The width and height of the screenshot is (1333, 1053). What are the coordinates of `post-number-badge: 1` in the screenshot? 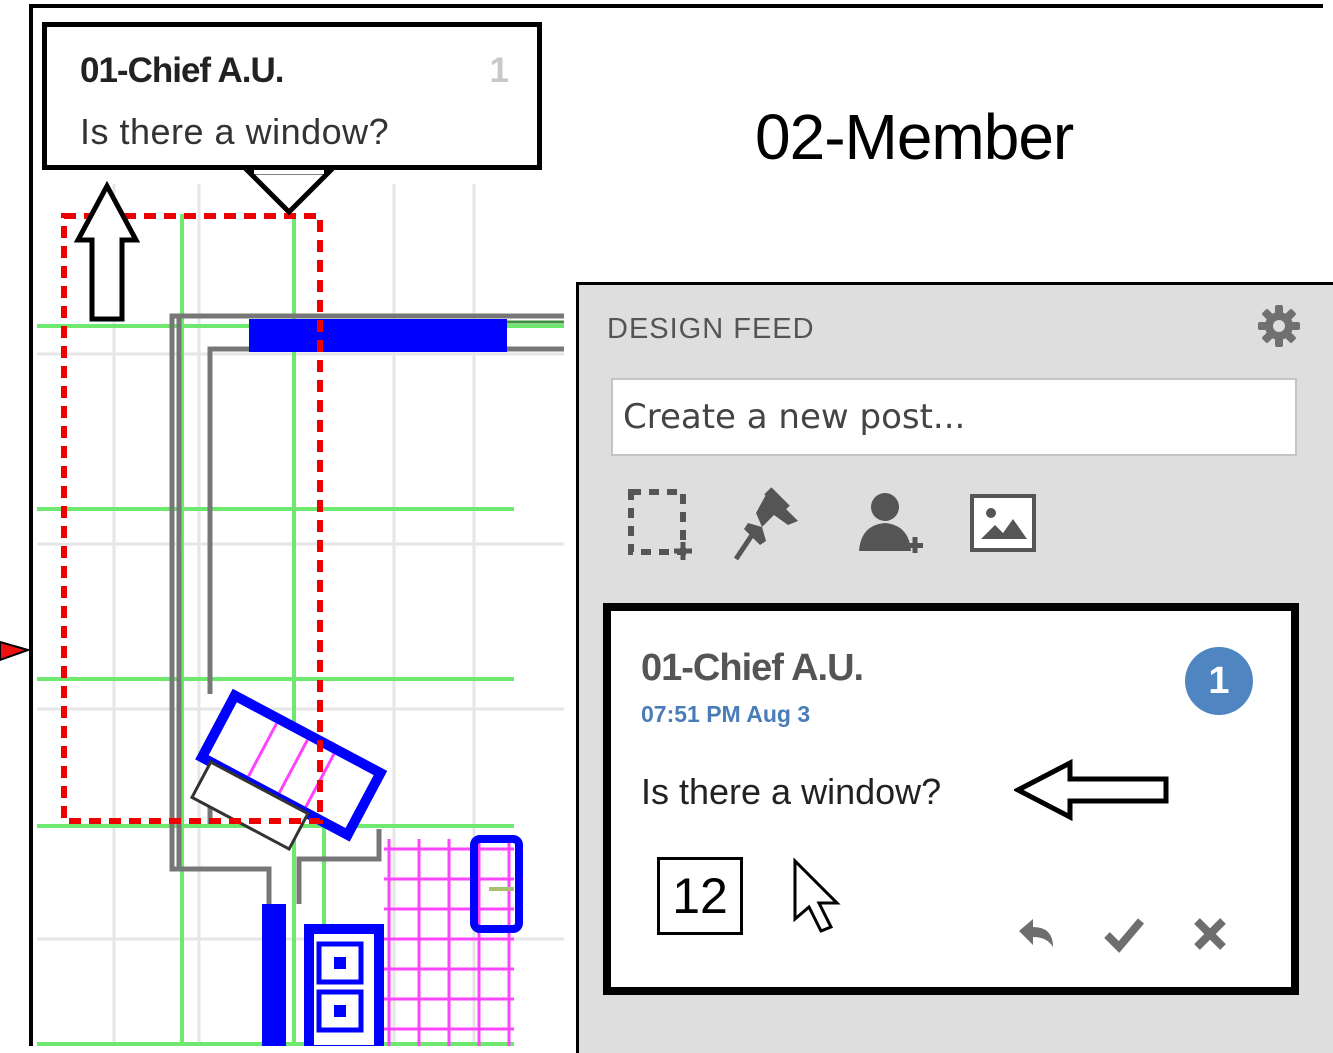 It's located at (1219, 681).